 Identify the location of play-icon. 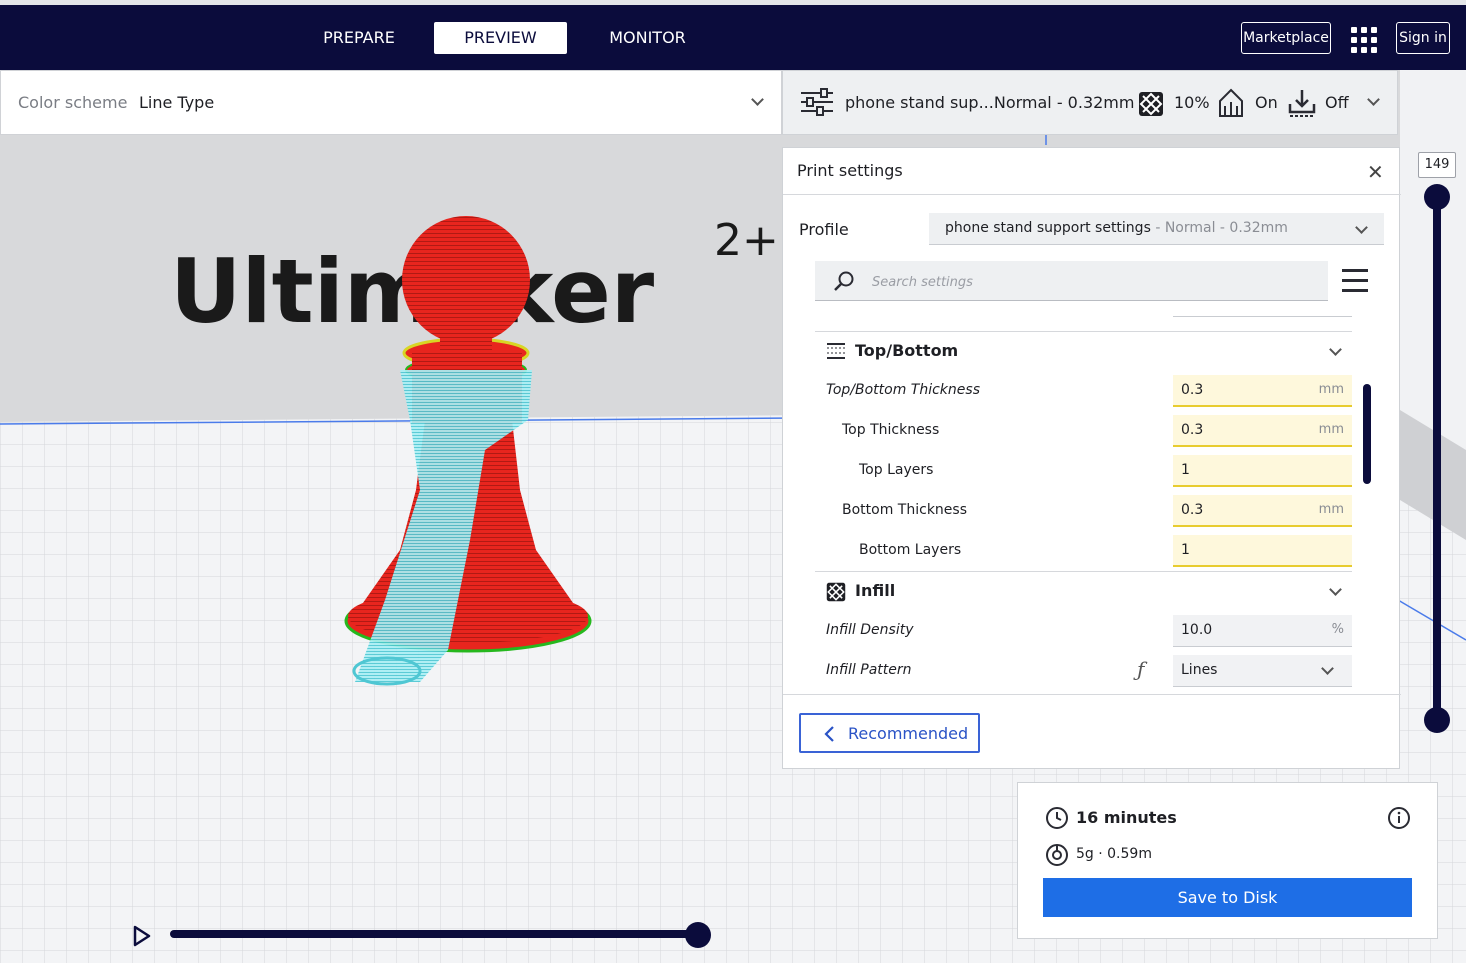
(142, 936).